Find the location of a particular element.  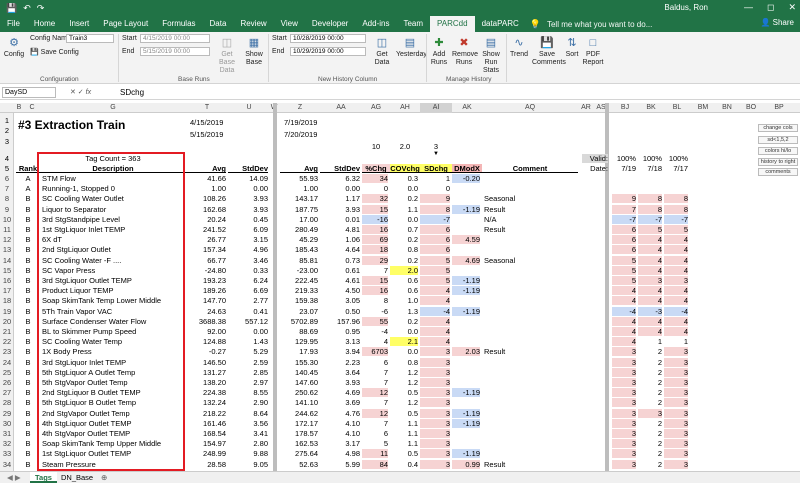

avg-cell: 161.46 is located at coordinates (206, 423).